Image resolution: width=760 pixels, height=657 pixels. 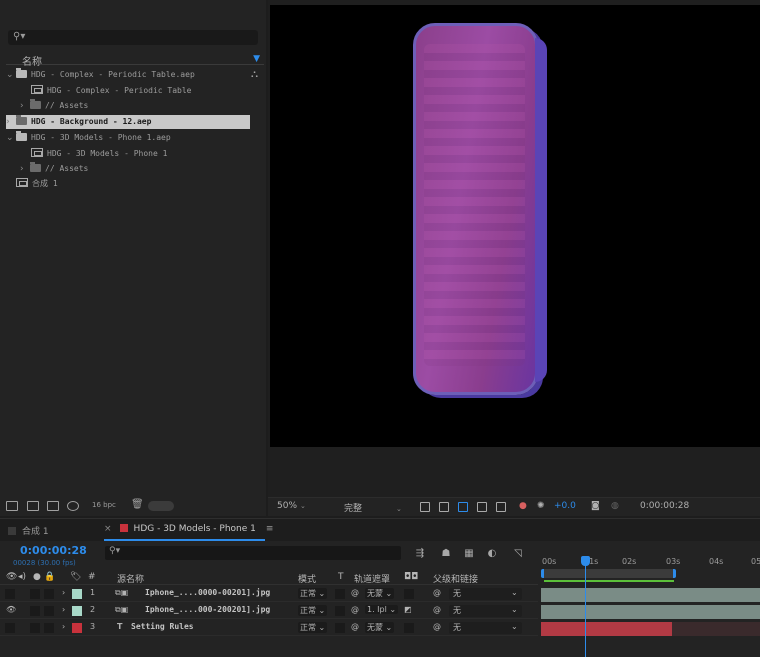 What do you see at coordinates (162, 626) in the screenshot?
I see `layer-name: Setting Rules` at bounding box center [162, 626].